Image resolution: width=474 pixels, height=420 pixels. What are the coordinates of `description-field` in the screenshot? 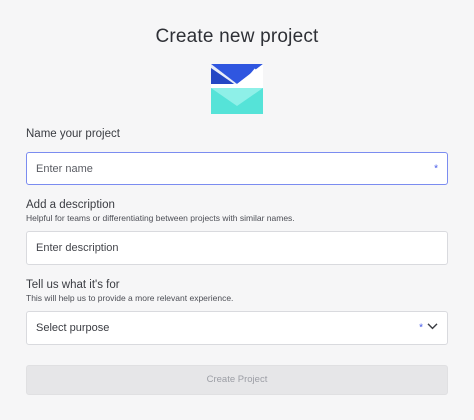 It's located at (237, 248).